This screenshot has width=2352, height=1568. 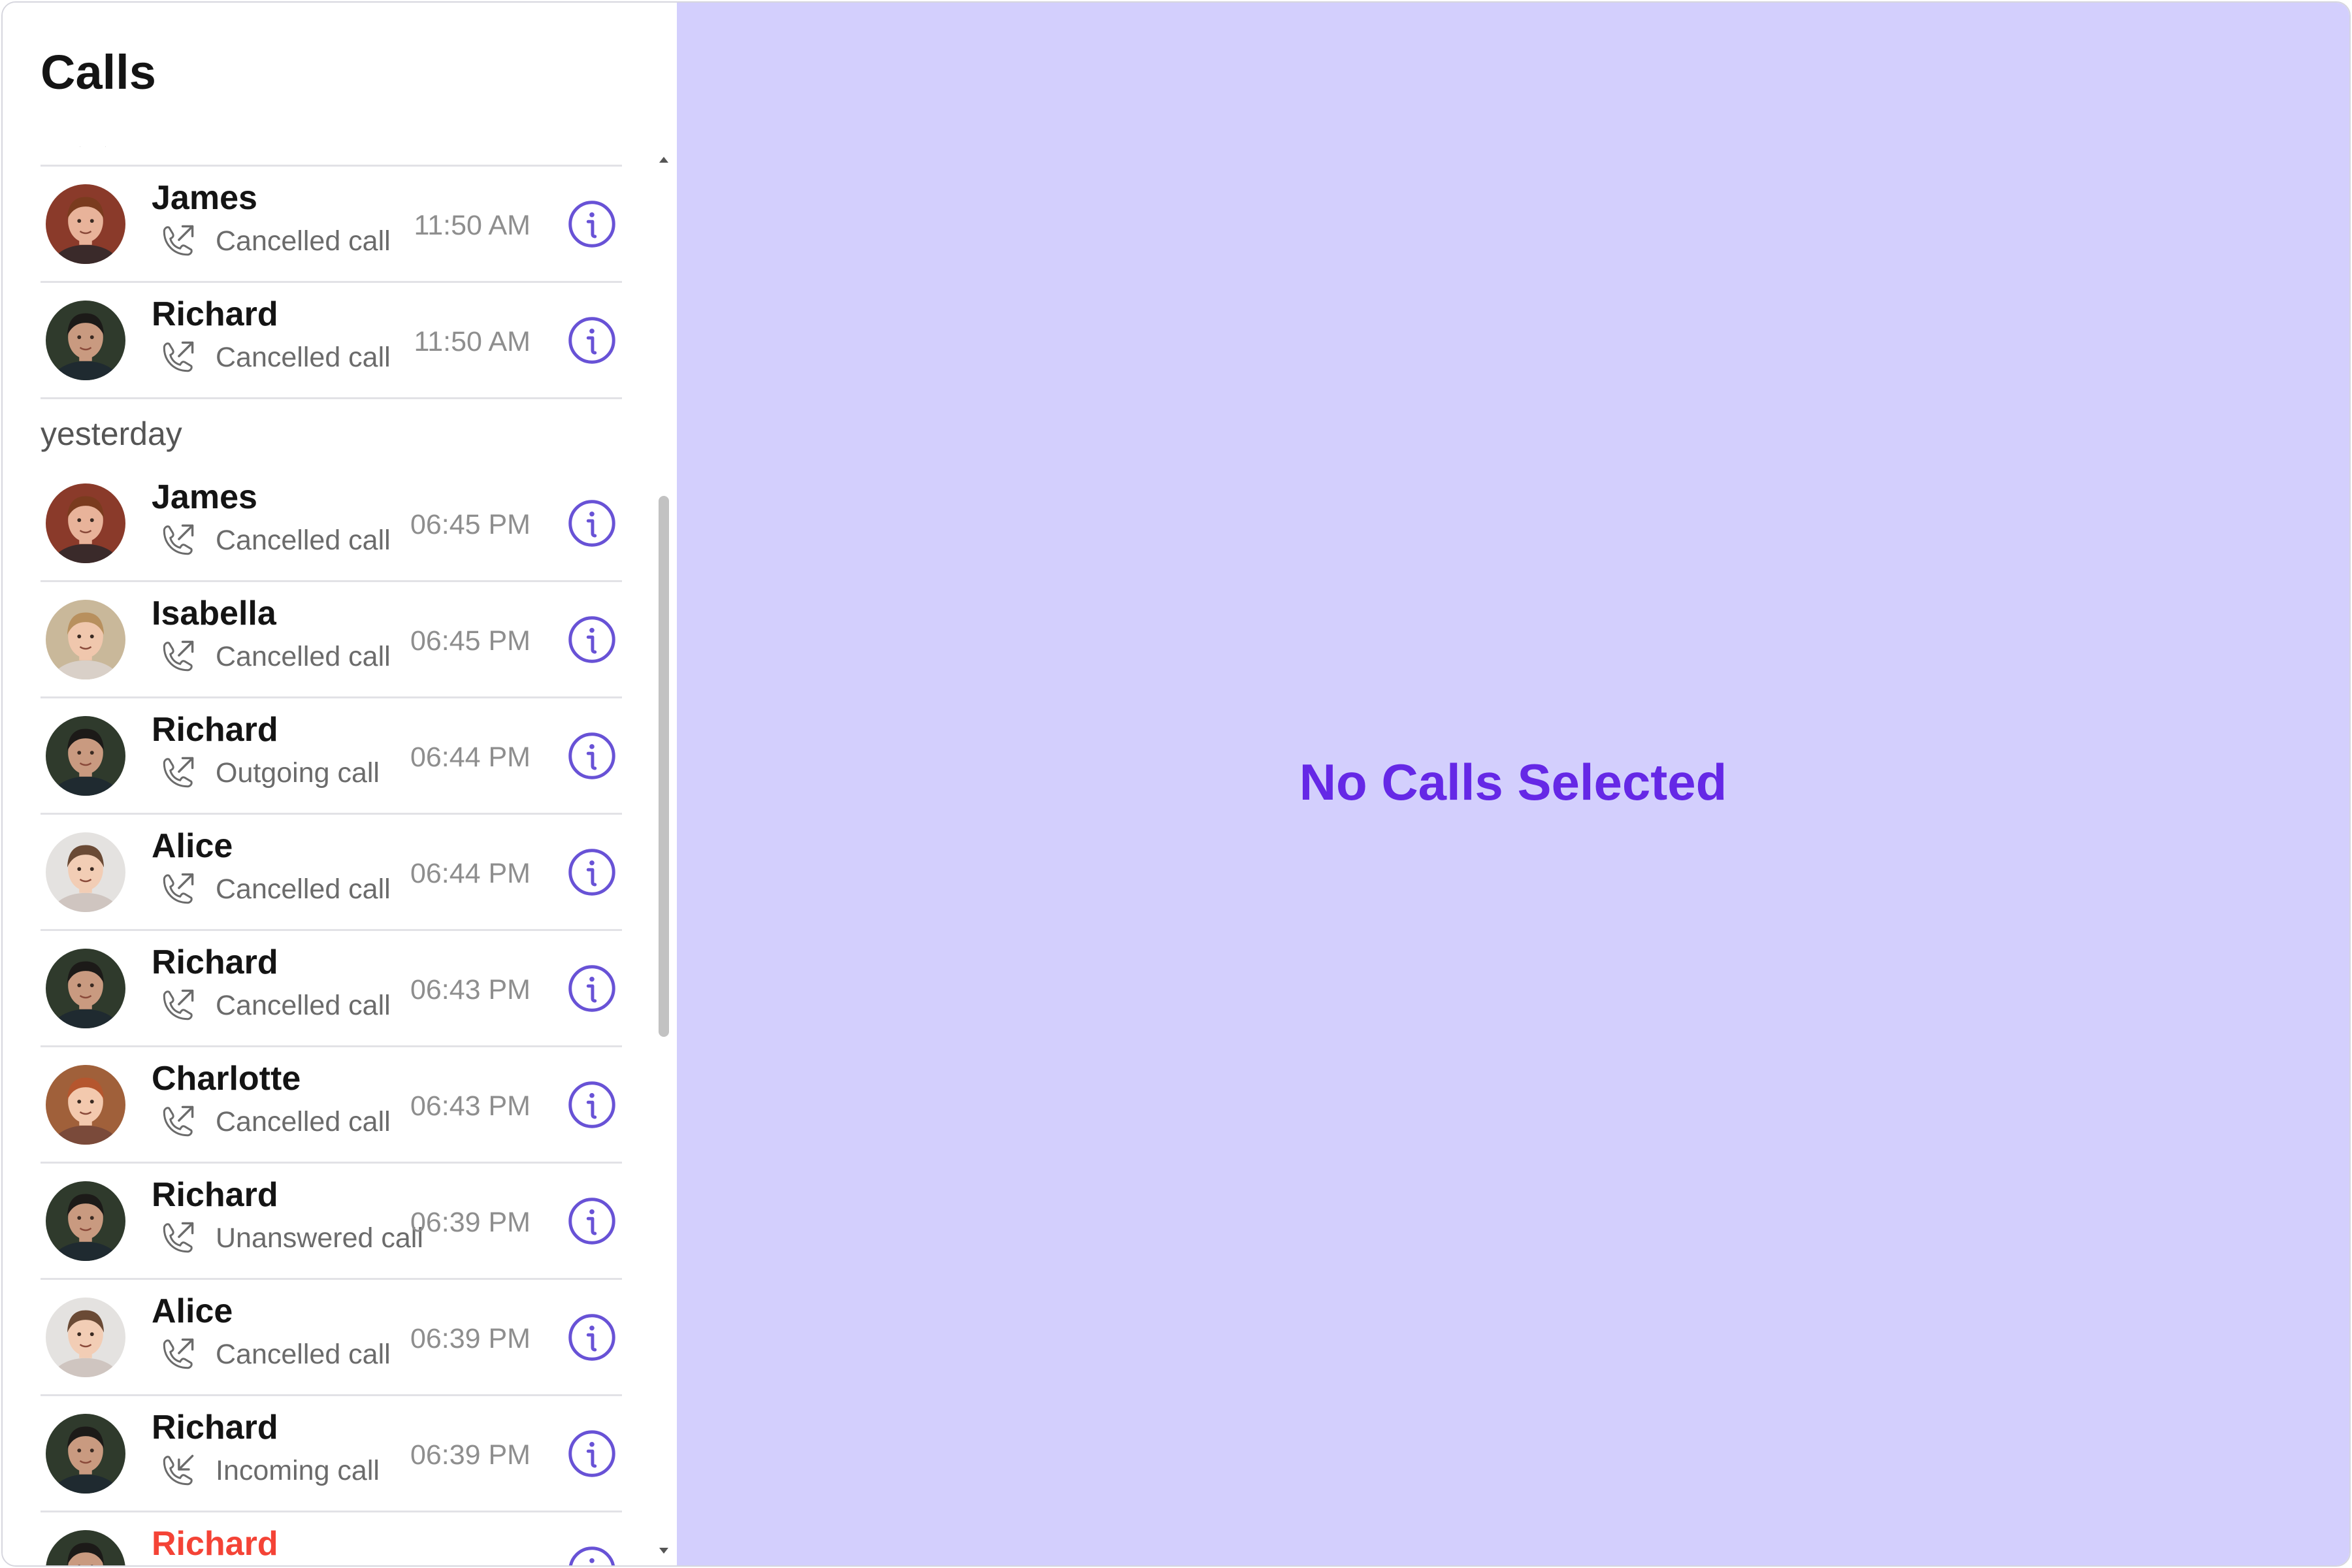 I want to click on call-list-item-james: James Cancelled call 11:50 AM, so click(x=331, y=225).